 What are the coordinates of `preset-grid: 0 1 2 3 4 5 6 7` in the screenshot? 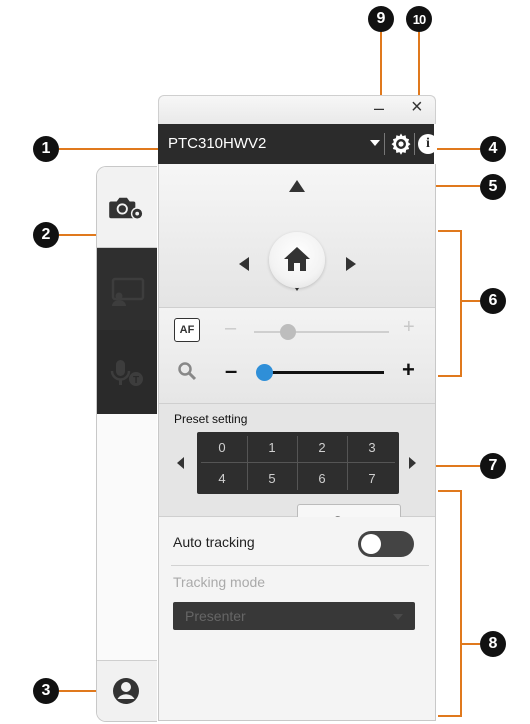 It's located at (298, 463).